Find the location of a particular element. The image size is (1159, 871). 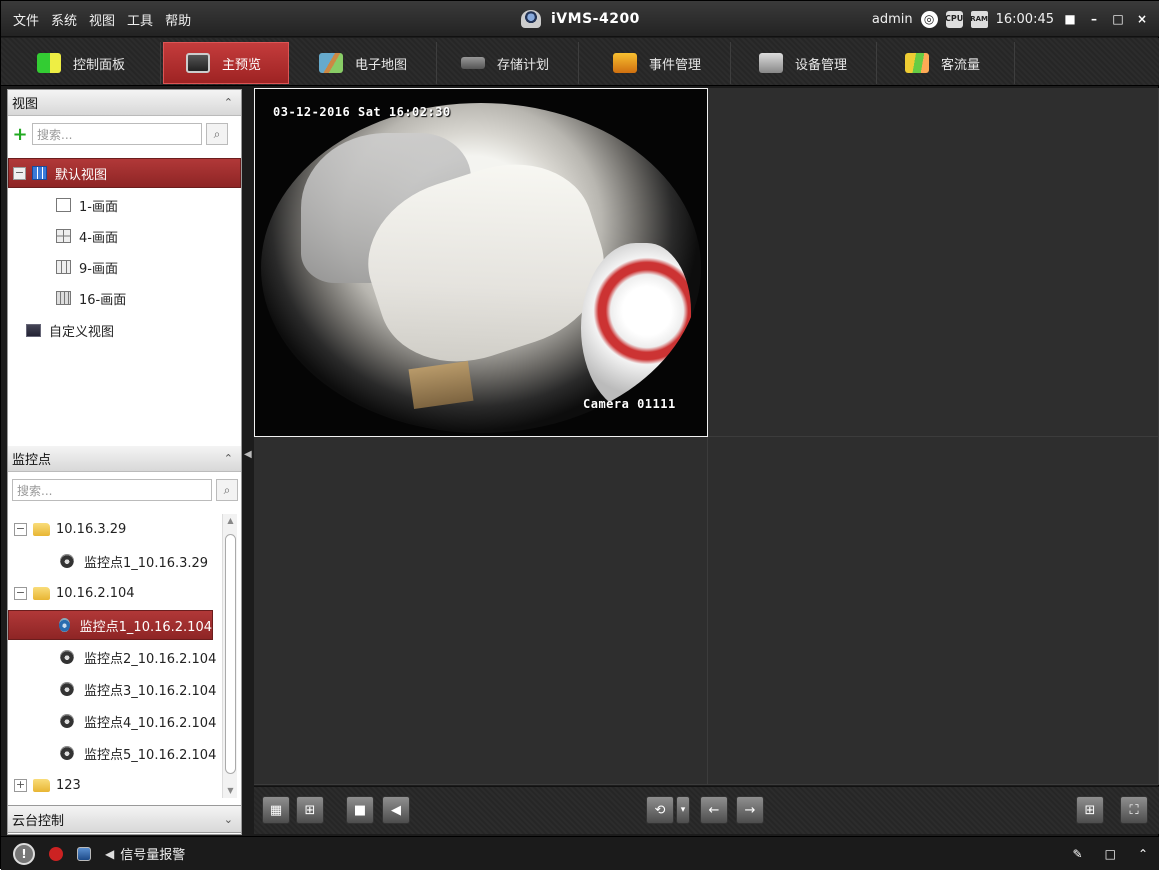

mute-button: ◀ is located at coordinates (396, 810).